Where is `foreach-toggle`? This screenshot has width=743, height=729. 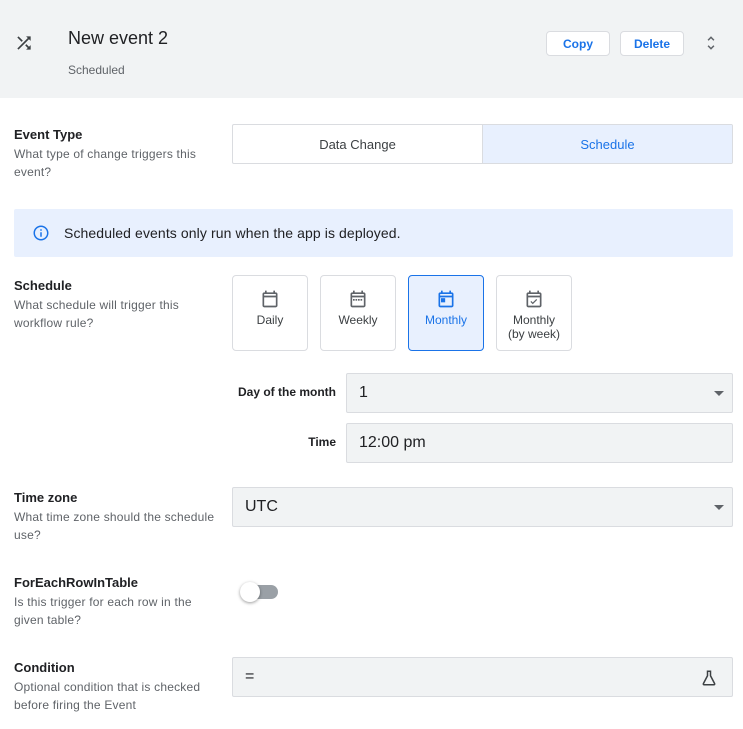 foreach-toggle is located at coordinates (260, 592).